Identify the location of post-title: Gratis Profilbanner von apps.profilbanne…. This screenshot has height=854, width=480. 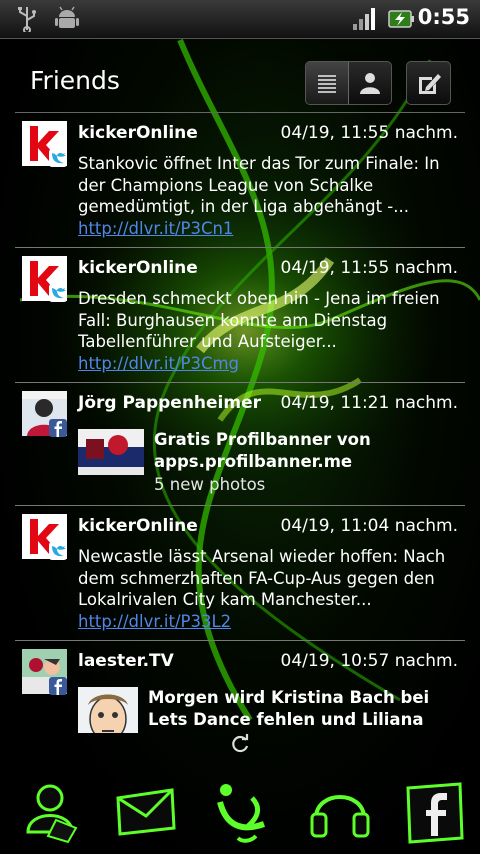
(304, 450).